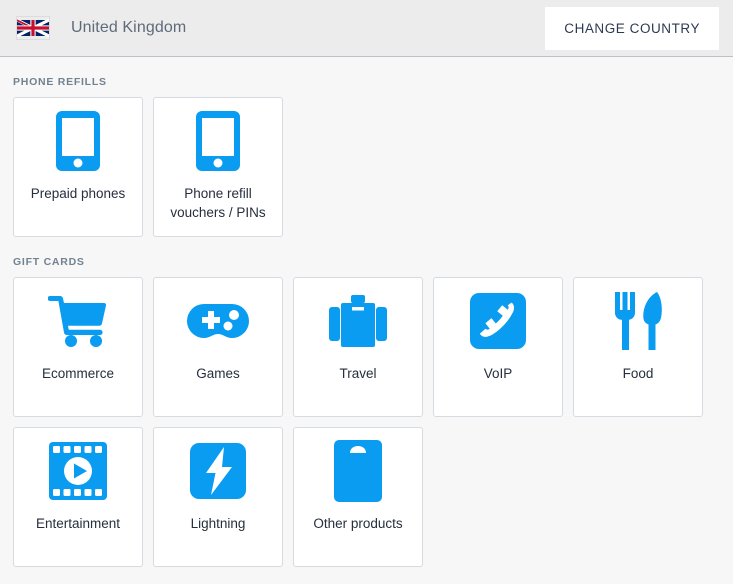 The image size is (733, 584). I want to click on card-games: Games, so click(218, 347).